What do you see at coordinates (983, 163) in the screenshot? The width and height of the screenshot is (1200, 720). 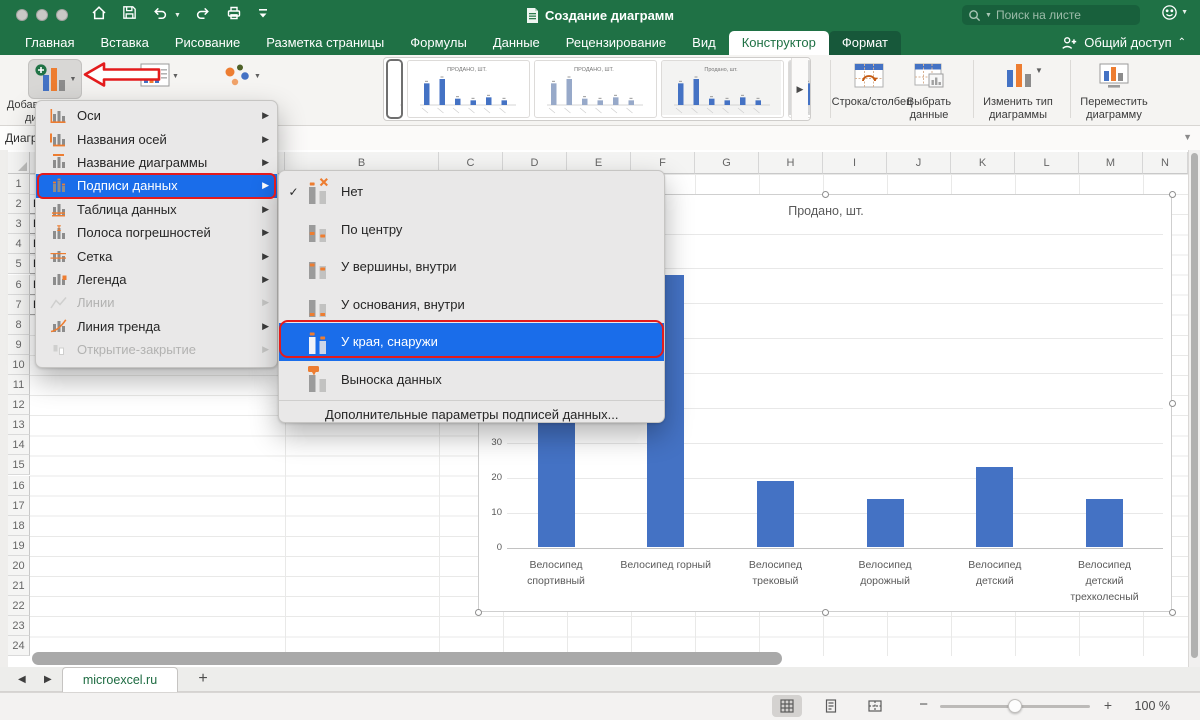 I see `column-header-K: K` at bounding box center [983, 163].